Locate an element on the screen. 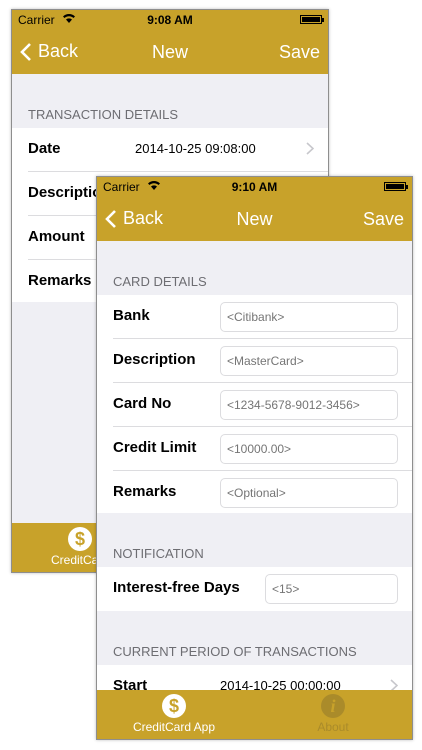  tab-bar: $ CreditCard App i About is located at coordinates (254, 714).